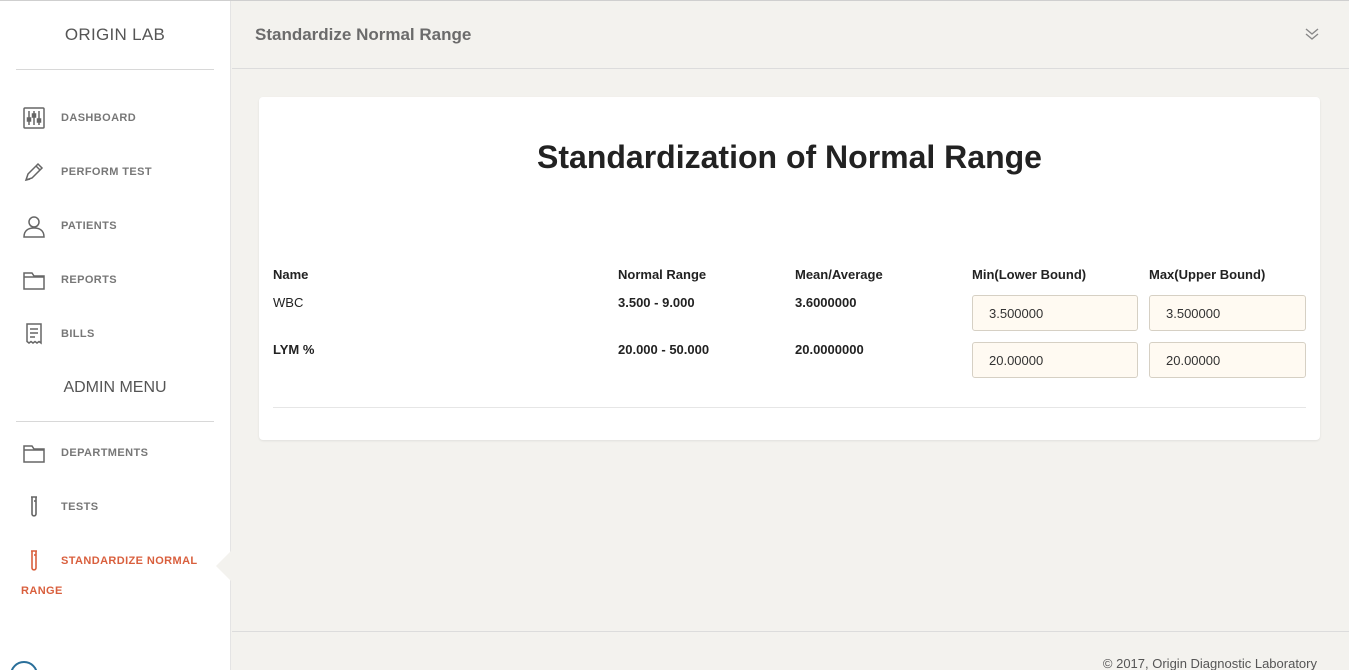 Image resolution: width=1349 pixels, height=670 pixels. What do you see at coordinates (789, 157) in the screenshot?
I see `card-title: Standardization of Normal Range` at bounding box center [789, 157].